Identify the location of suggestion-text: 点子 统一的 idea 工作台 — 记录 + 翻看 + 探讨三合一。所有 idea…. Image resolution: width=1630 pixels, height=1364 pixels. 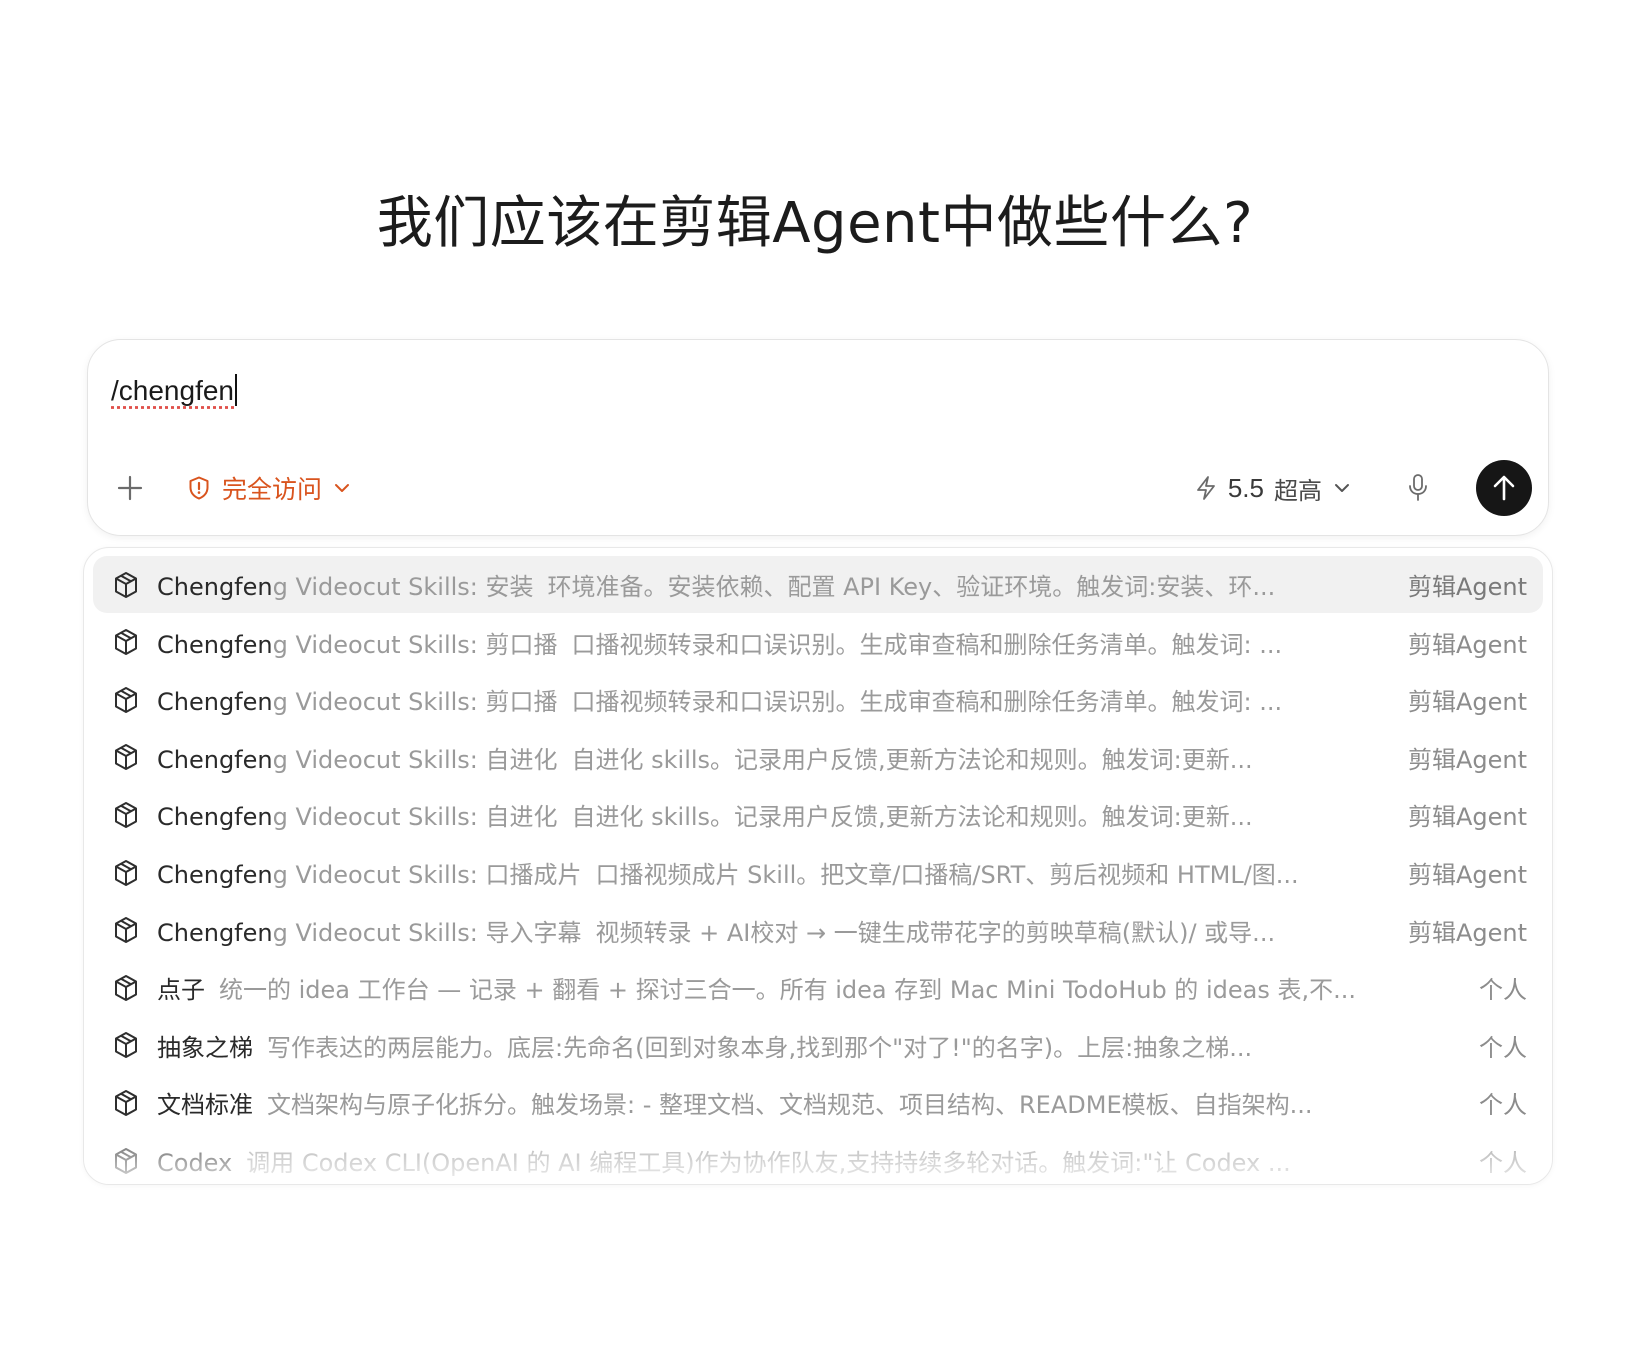
(765, 987).